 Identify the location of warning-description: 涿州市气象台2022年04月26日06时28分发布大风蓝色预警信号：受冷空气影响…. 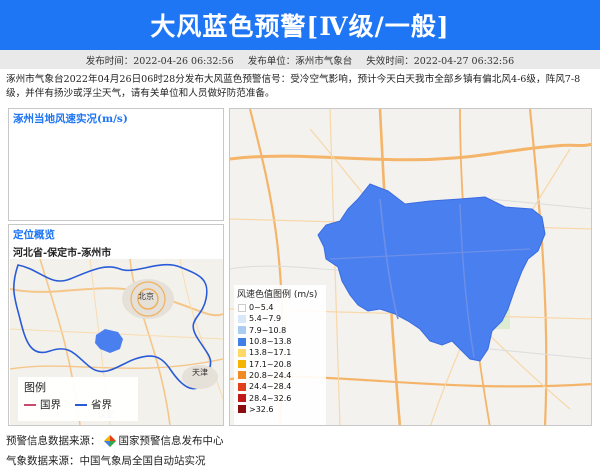
(293, 86).